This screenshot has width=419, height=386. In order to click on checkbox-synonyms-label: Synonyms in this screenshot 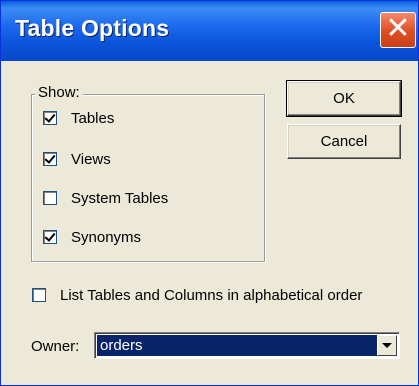, I will do `click(106, 237)`.